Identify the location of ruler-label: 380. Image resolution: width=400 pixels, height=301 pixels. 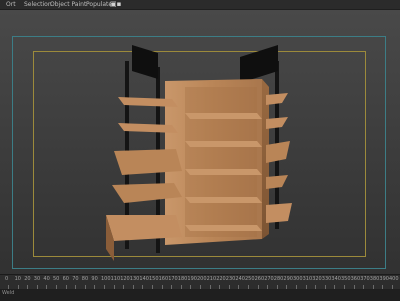
(374, 279).